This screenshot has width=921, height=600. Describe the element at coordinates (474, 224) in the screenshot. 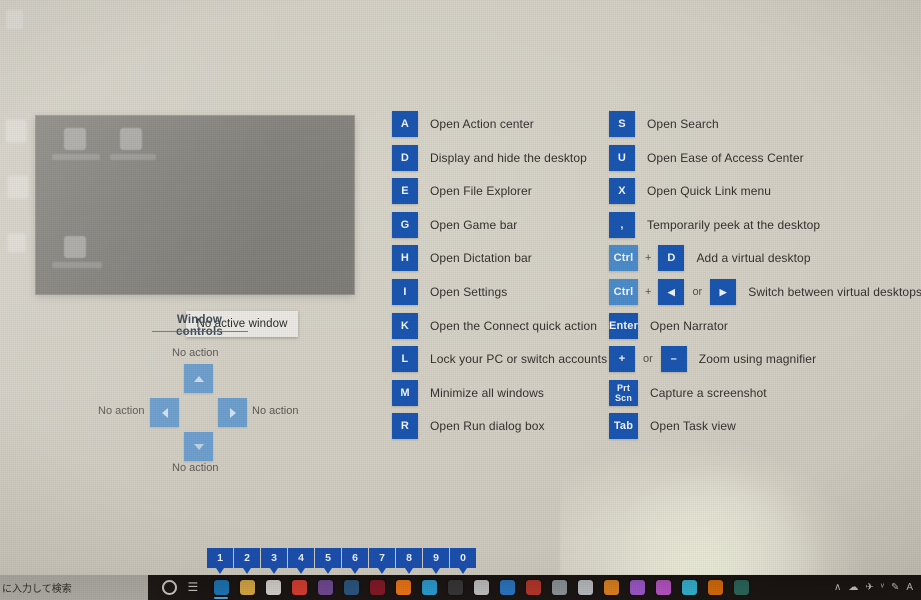

I see `shortcut-description: Open Game bar` at that location.